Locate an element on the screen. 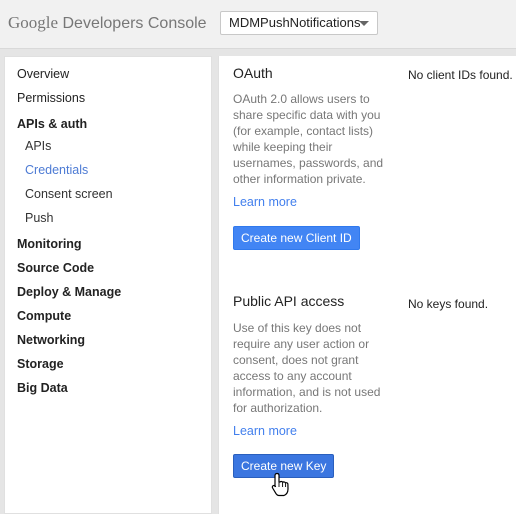 The width and height of the screenshot is (516, 514). sidebar-item-source-code: Source Code is located at coordinates (55, 268).